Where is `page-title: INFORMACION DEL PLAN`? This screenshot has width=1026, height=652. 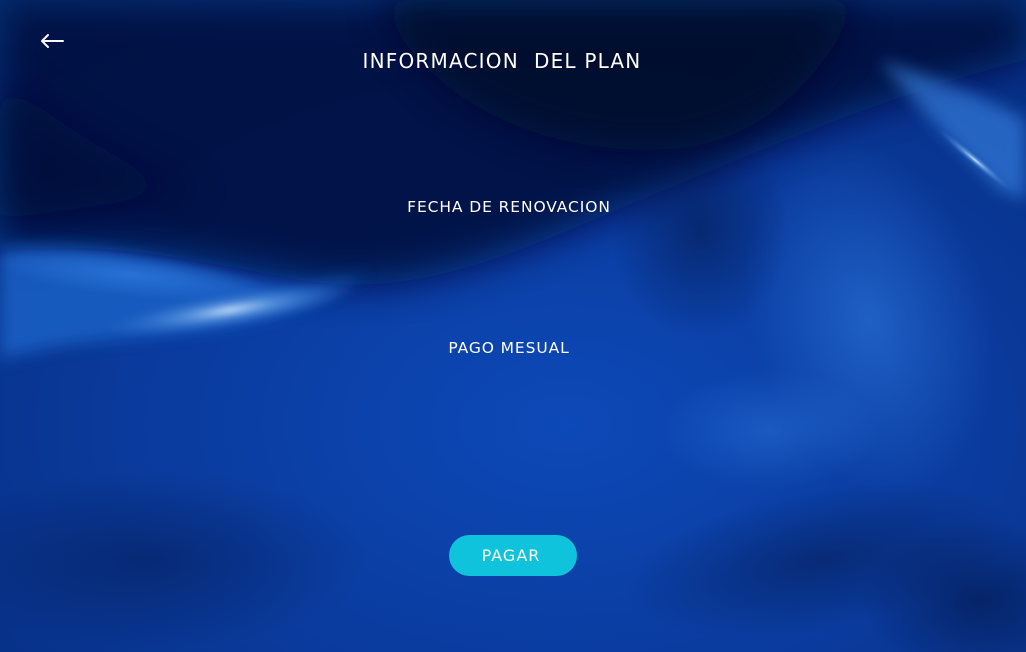 page-title: INFORMACION DEL PLAN is located at coordinates (502, 61).